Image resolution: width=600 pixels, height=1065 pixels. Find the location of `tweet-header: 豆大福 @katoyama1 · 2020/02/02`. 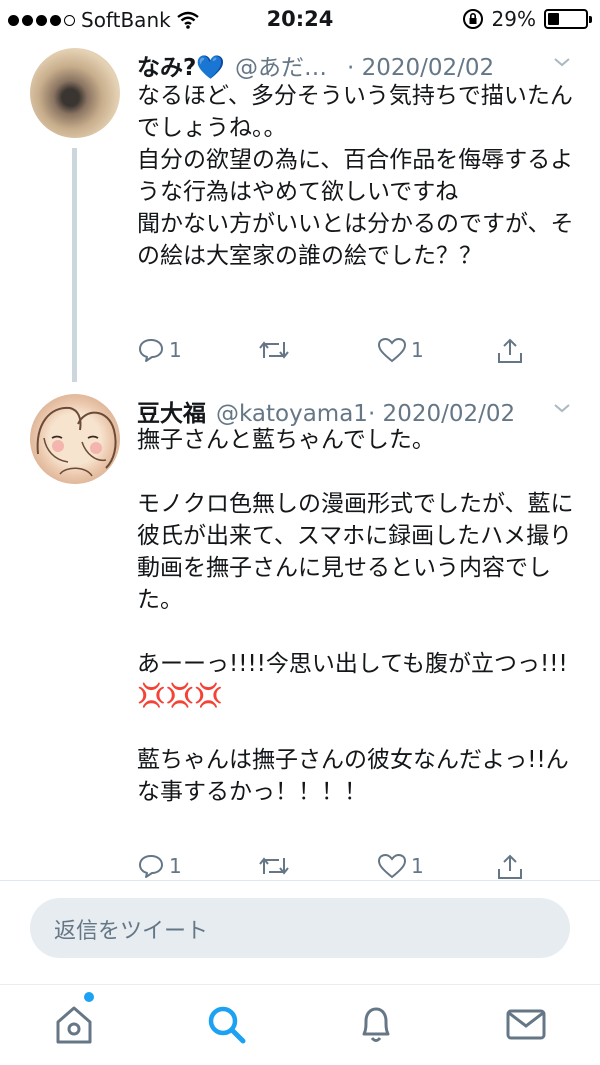

tweet-header: 豆大福 @katoyama1 · 2020/02/02 is located at coordinates (326, 411).